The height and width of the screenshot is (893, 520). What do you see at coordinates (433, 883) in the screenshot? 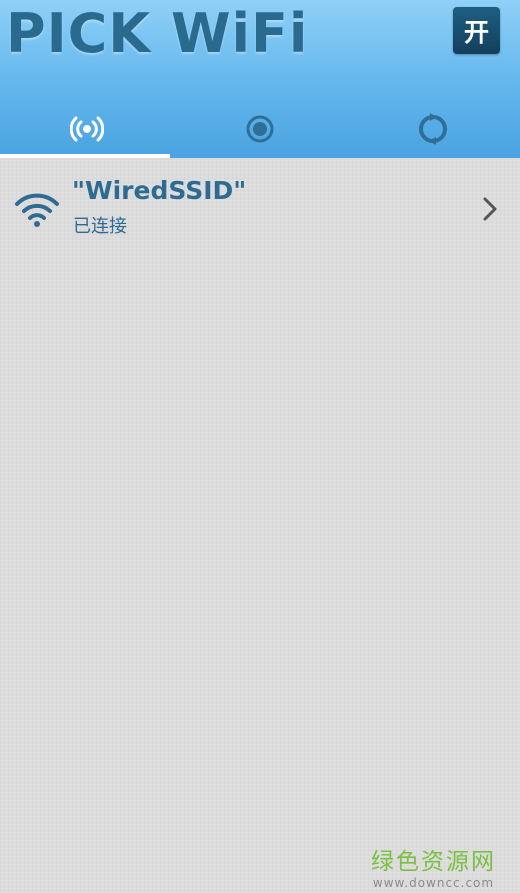
I see `watermark-url: www.downcc.com` at bounding box center [433, 883].